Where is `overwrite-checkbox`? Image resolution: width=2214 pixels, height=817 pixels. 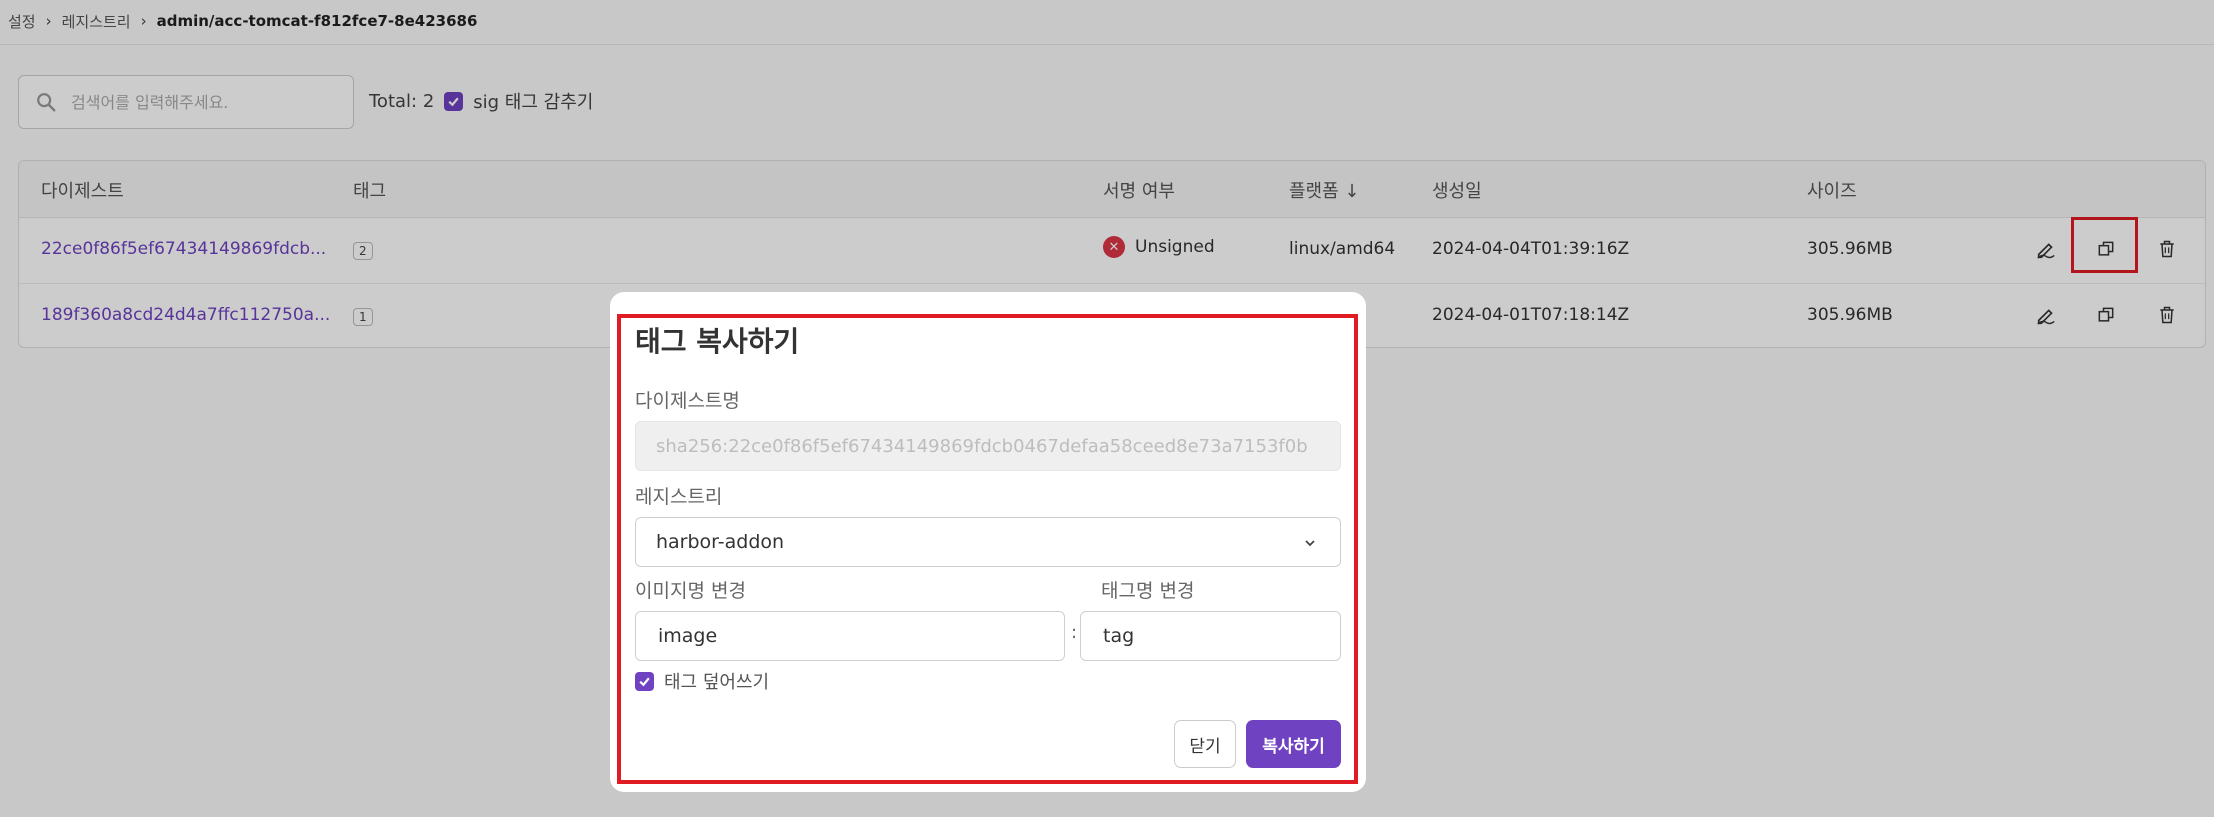
overwrite-checkbox is located at coordinates (644, 681).